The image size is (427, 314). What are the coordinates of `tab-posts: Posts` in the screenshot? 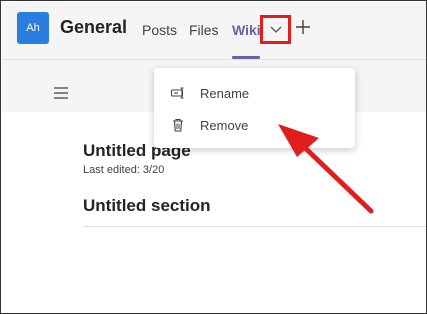 It's located at (159, 30).